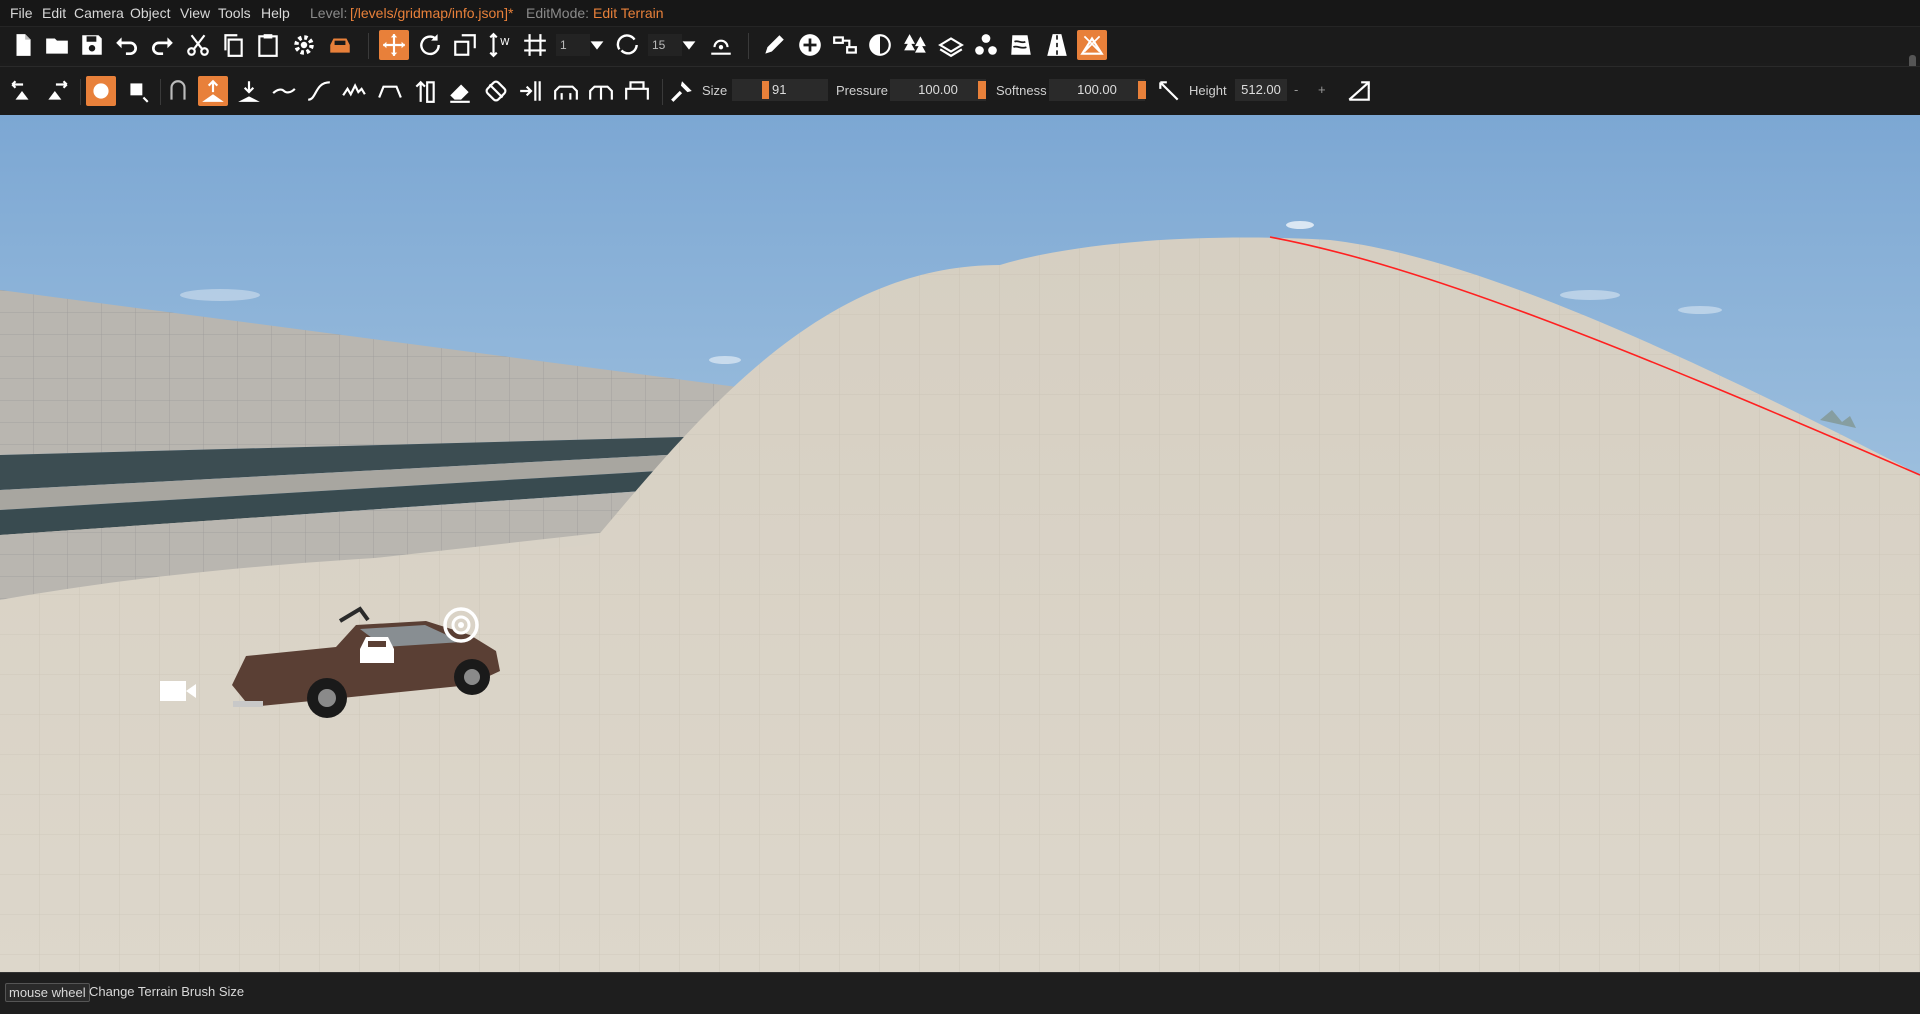  Describe the element at coordinates (138, 91) in the screenshot. I see `square-brush-icon` at that location.